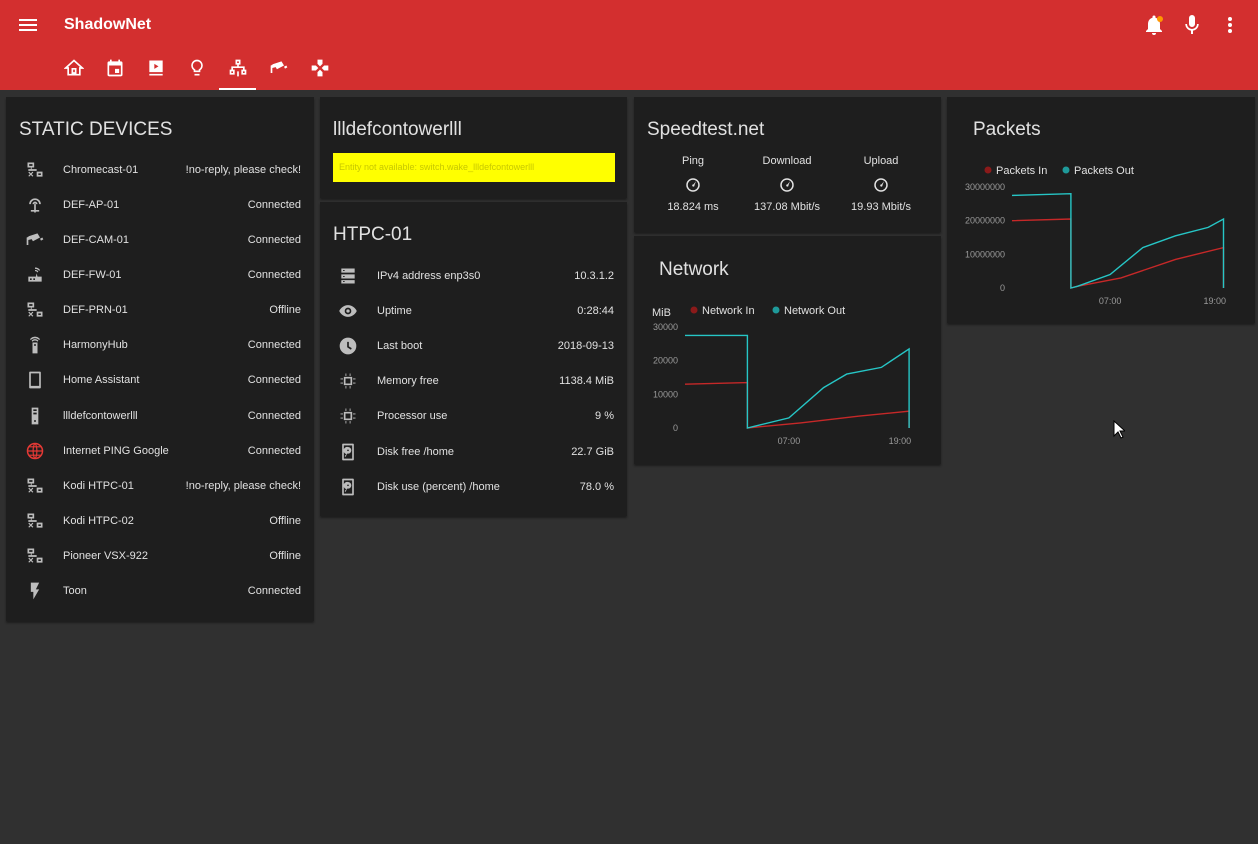  Describe the element at coordinates (114, 70) in the screenshot. I see `tab-calendar` at that location.